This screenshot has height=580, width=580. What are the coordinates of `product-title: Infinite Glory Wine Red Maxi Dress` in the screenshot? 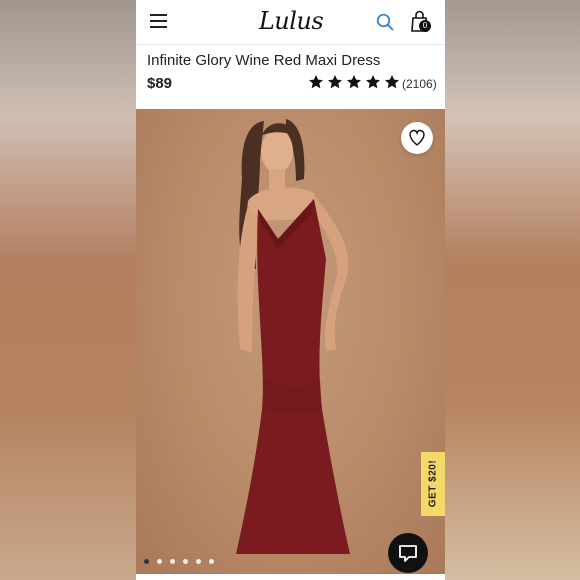 It's located at (264, 60).